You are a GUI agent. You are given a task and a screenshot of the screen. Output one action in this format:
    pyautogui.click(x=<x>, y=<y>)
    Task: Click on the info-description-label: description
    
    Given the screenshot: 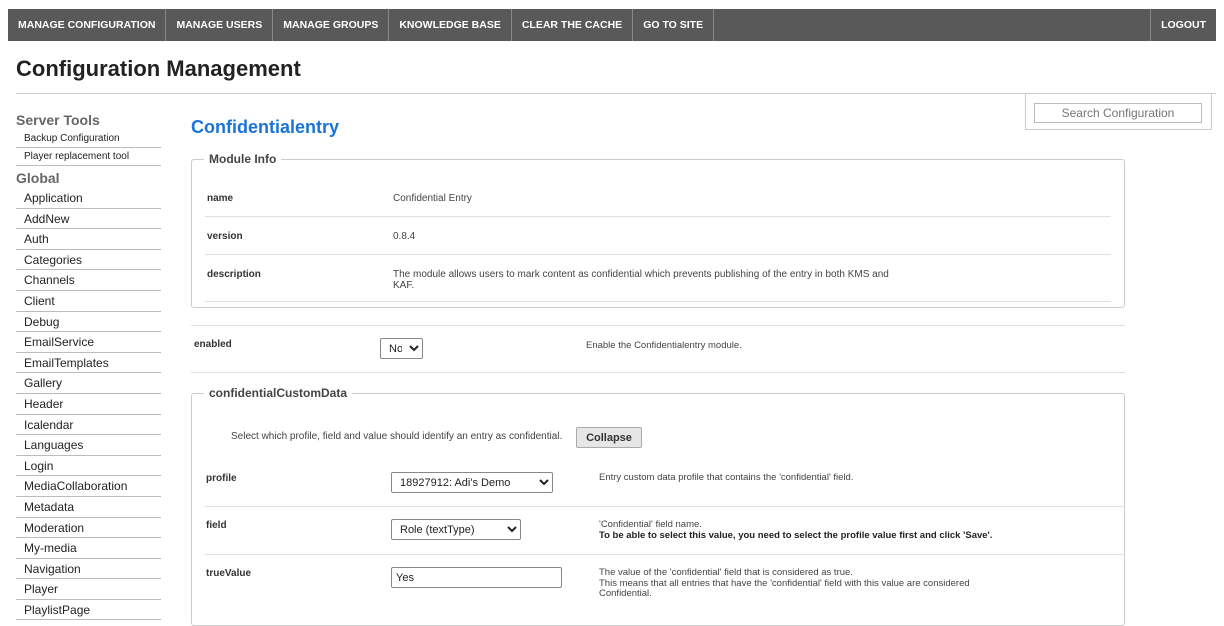 What is the action you would take?
    pyautogui.click(x=234, y=274)
    